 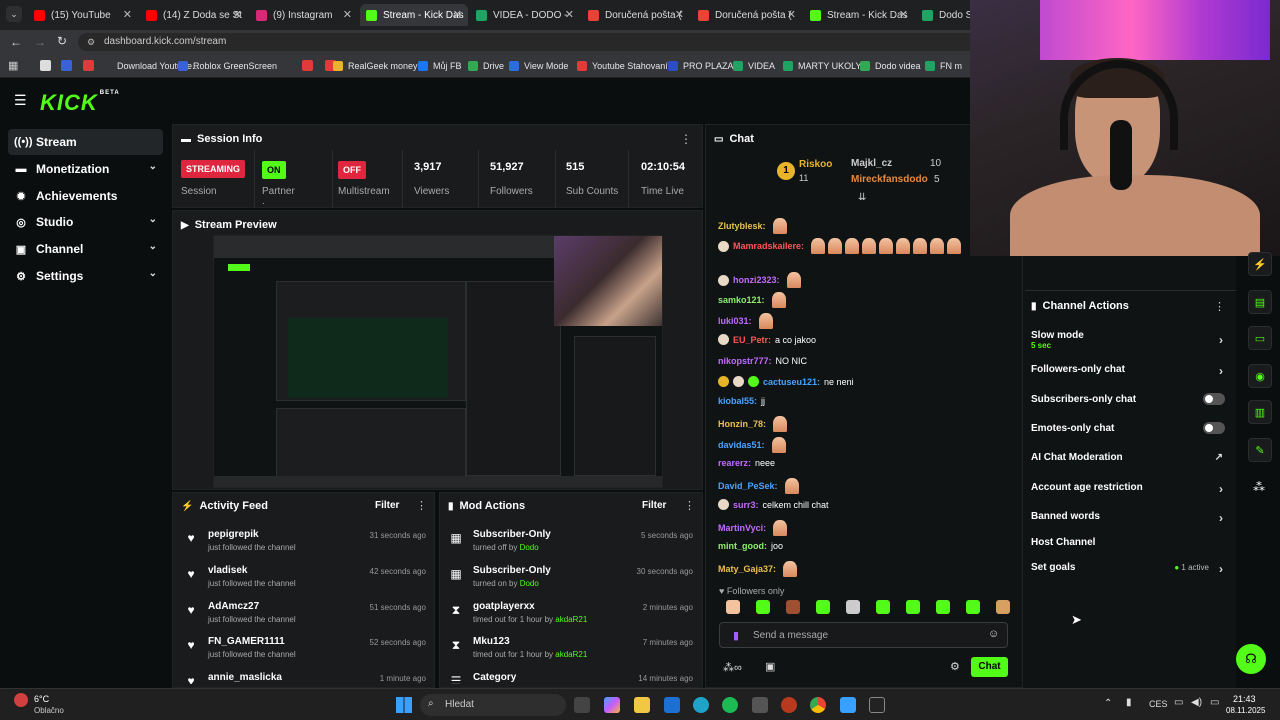 I want to click on chat-username: Zlutyblesk:, so click(x=742, y=226).